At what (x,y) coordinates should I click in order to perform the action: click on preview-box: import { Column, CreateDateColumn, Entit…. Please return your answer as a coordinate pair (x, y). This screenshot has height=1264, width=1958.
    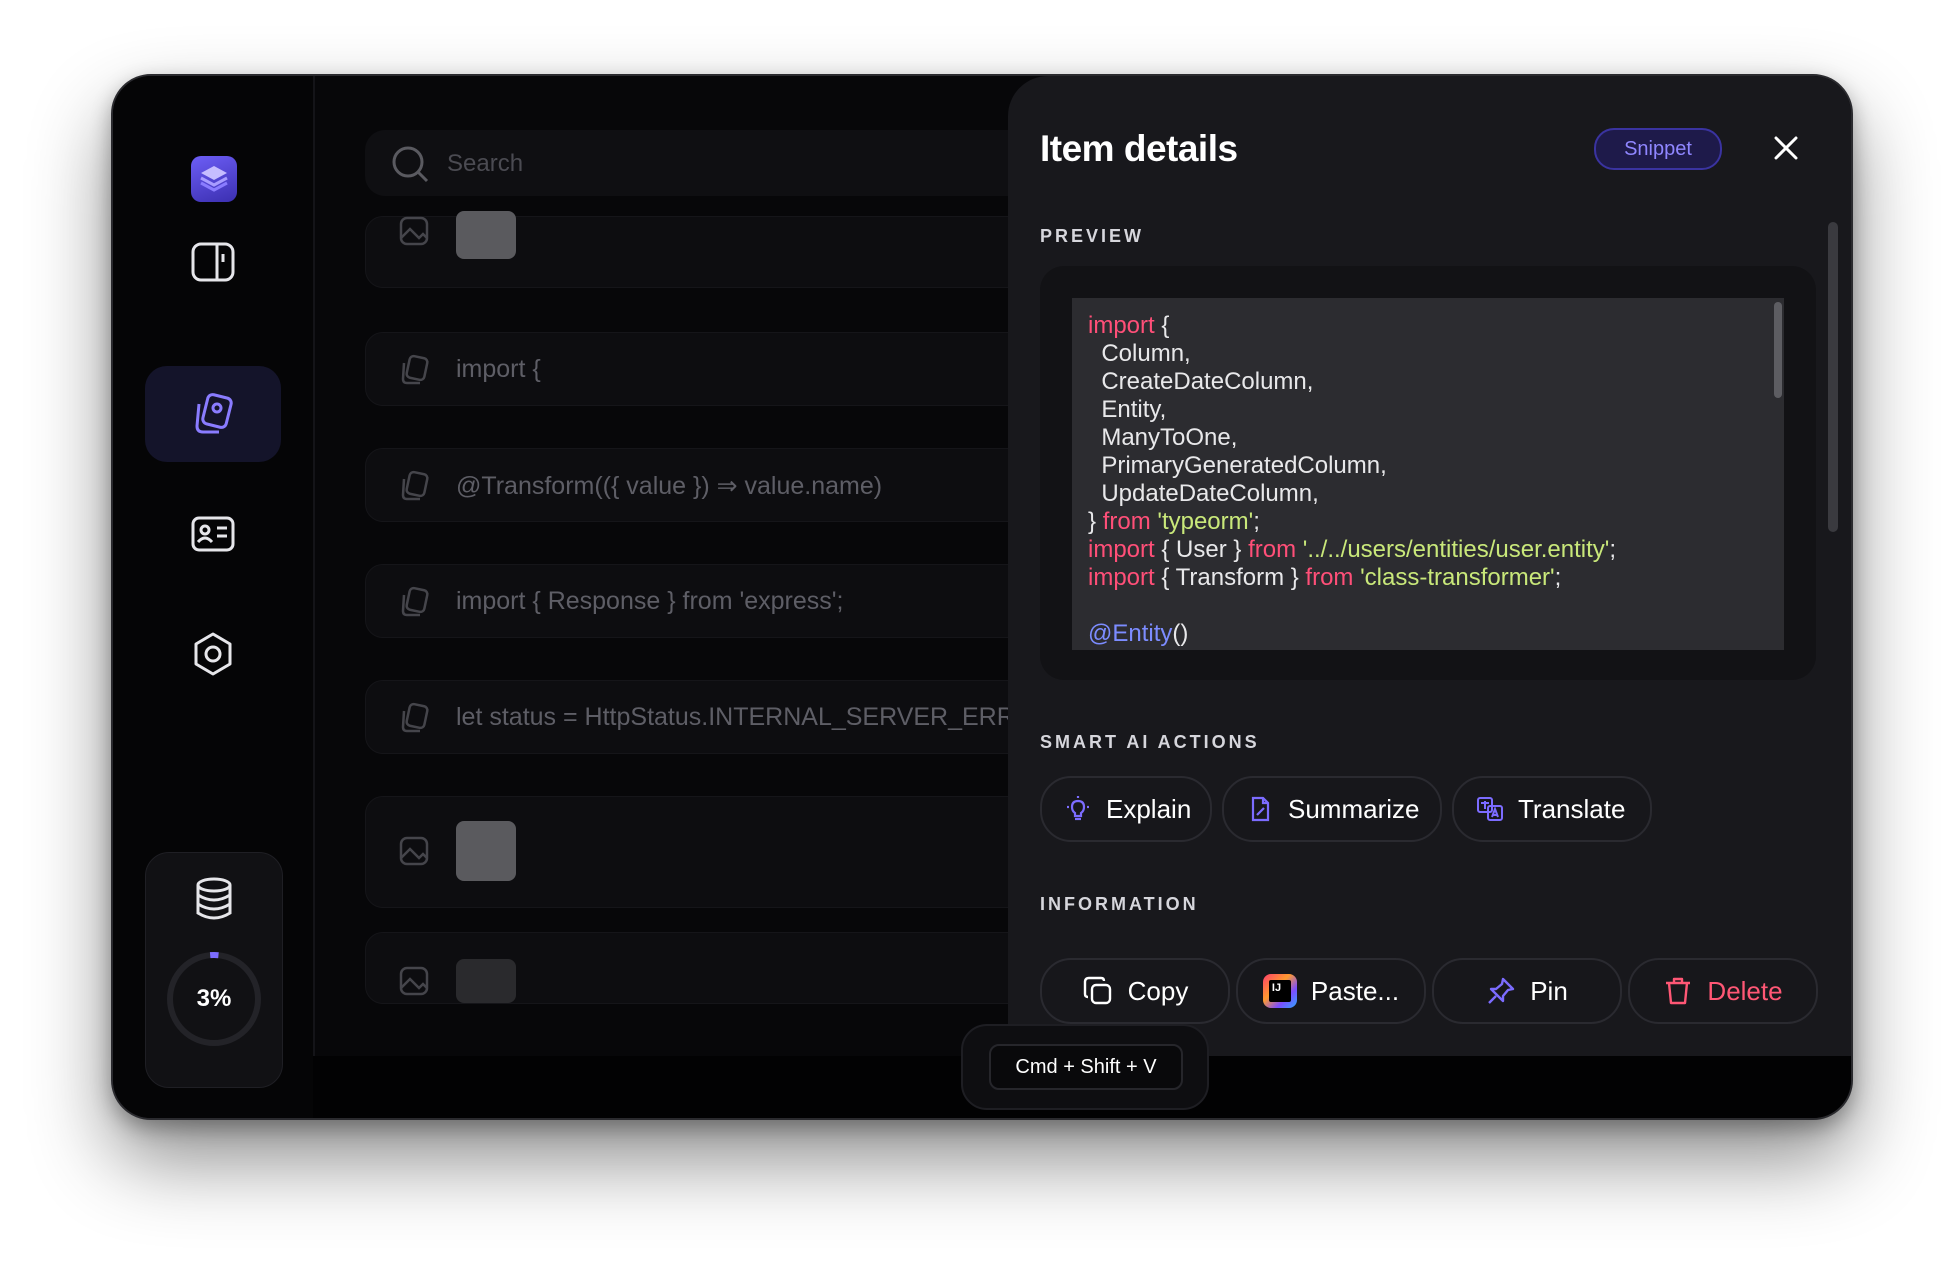
    Looking at the image, I should click on (1428, 473).